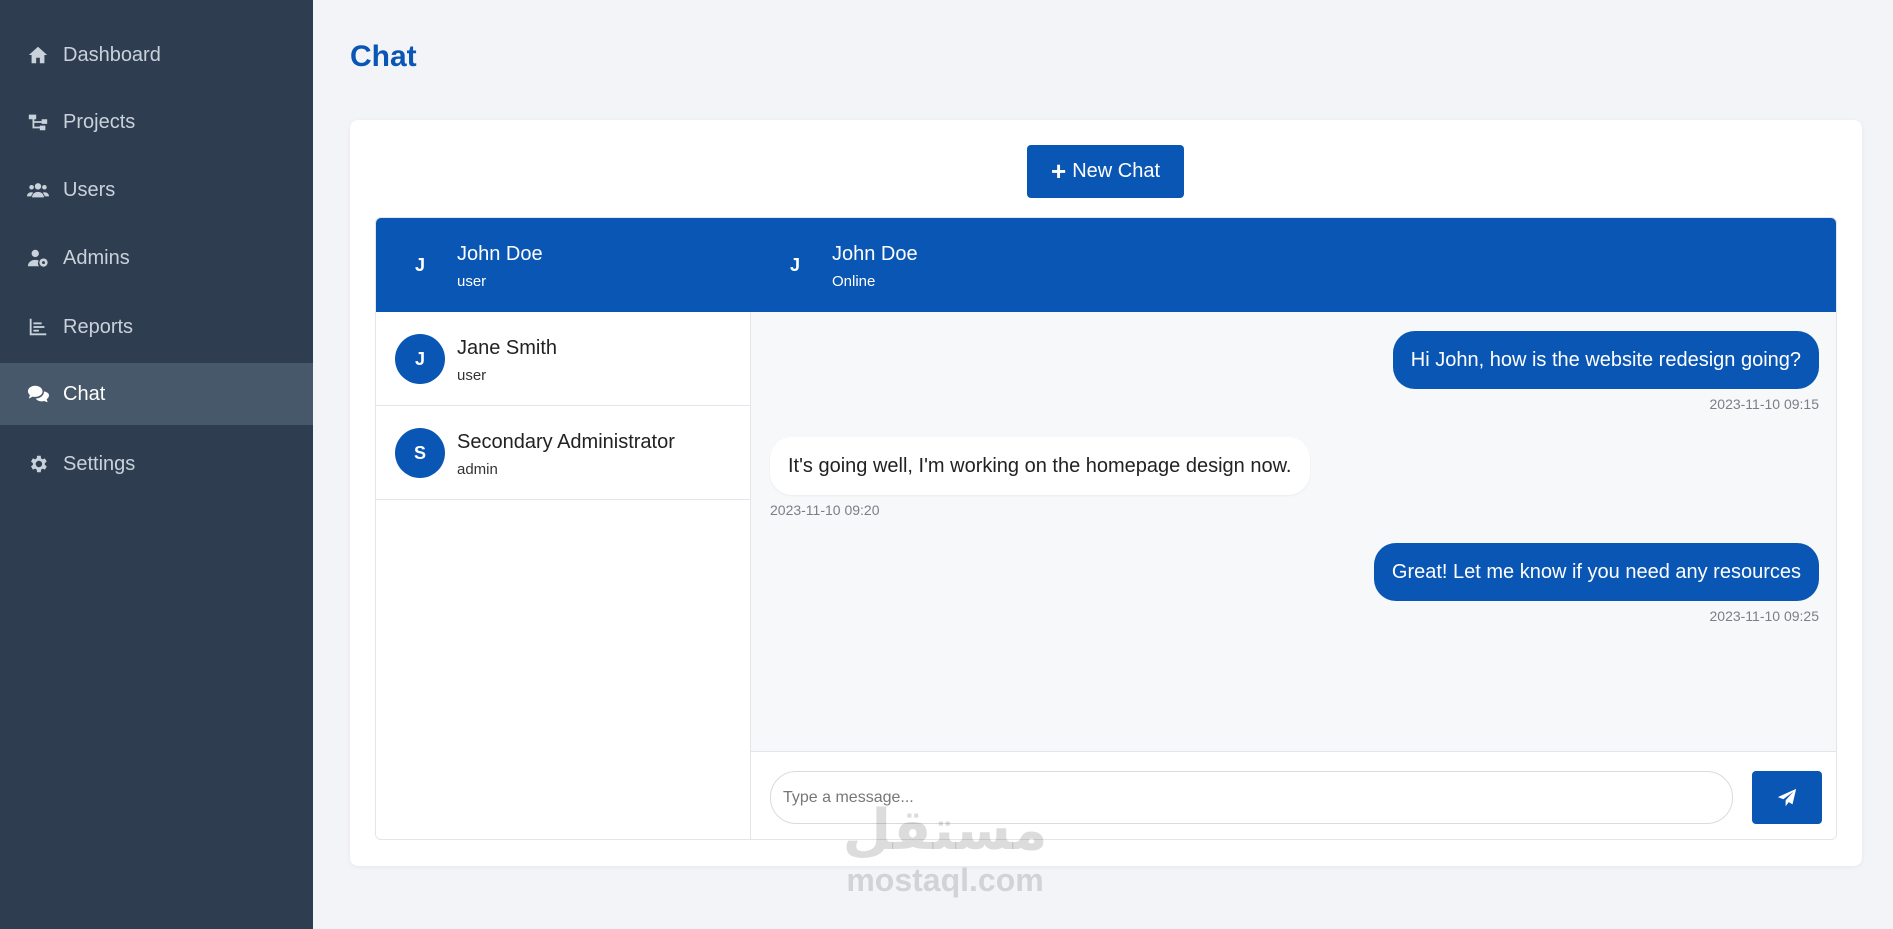 The image size is (1893, 929). I want to click on sidebar-item-label: Users, so click(89, 189).